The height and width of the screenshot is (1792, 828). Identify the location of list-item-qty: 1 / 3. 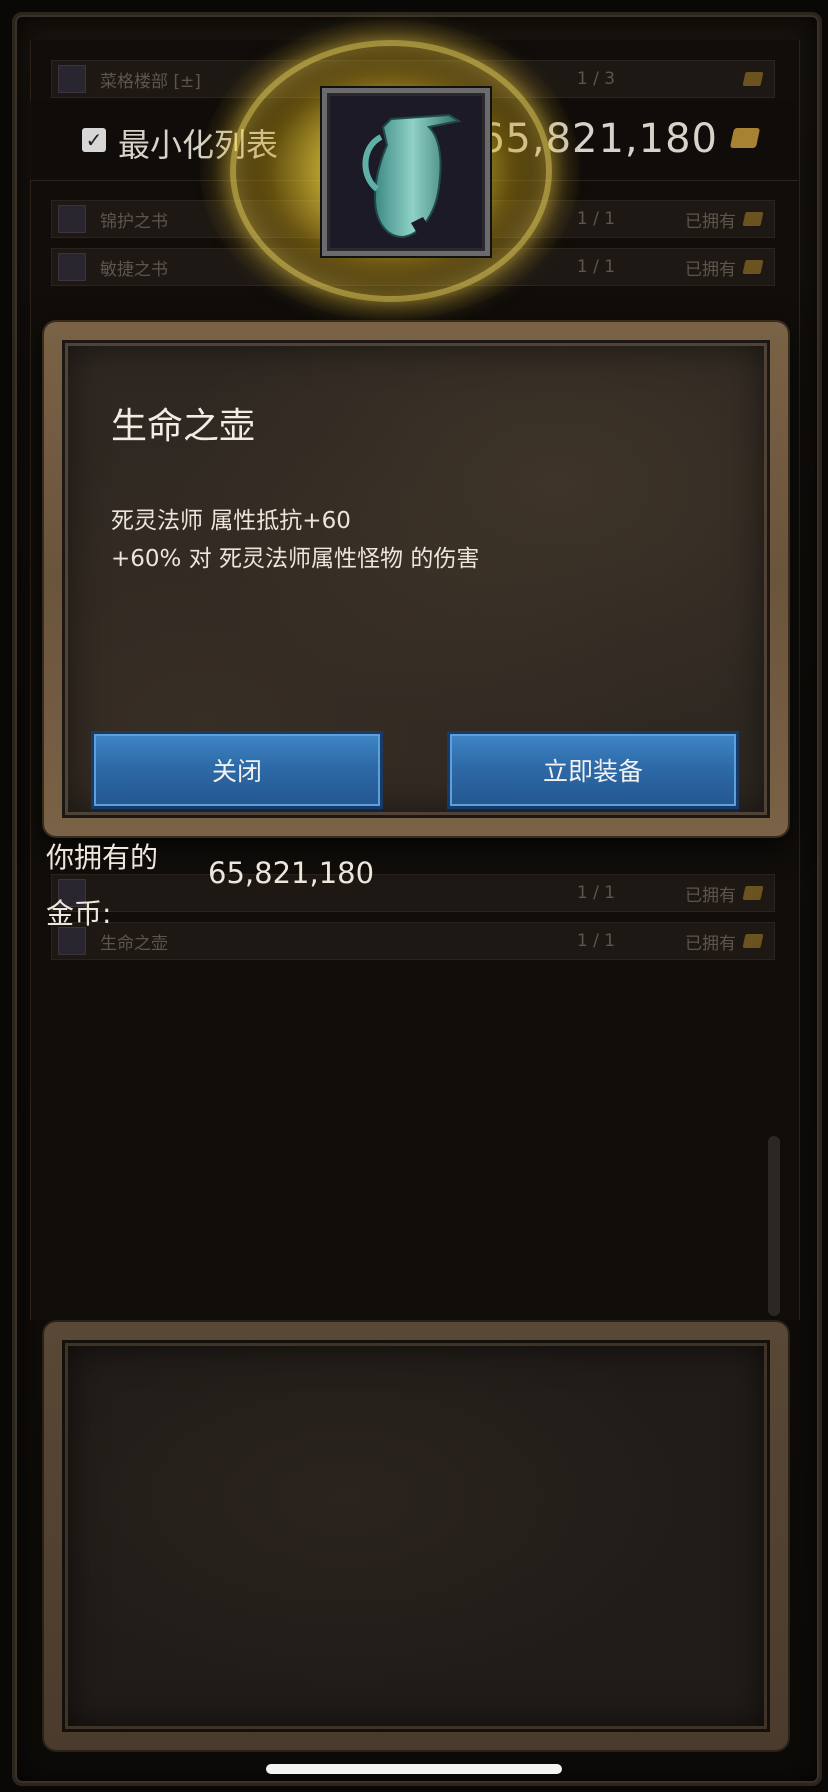
(596, 79).